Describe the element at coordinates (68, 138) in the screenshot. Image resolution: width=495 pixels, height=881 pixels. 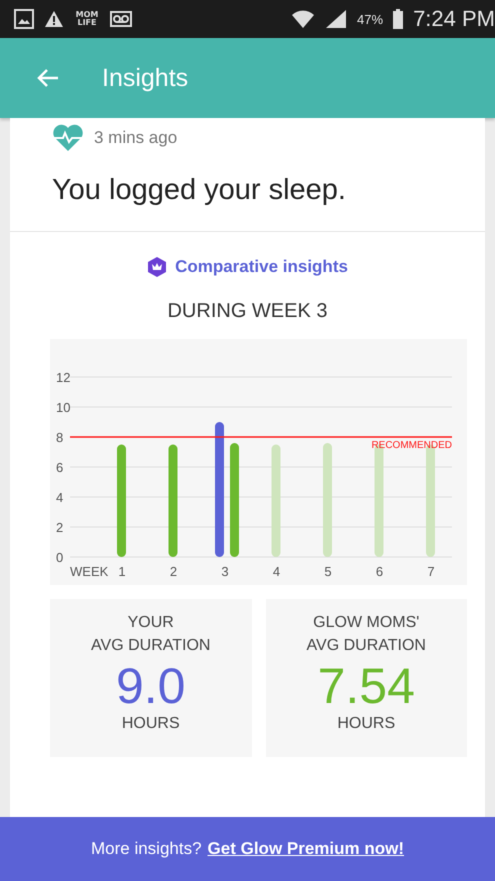
I see `heart-pulse-icon` at that location.